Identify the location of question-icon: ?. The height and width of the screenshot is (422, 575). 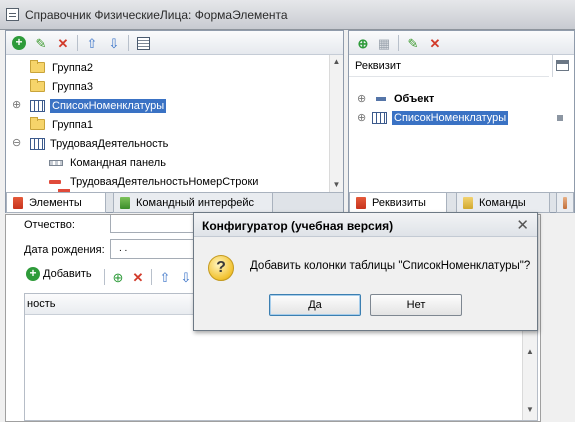
(221, 268).